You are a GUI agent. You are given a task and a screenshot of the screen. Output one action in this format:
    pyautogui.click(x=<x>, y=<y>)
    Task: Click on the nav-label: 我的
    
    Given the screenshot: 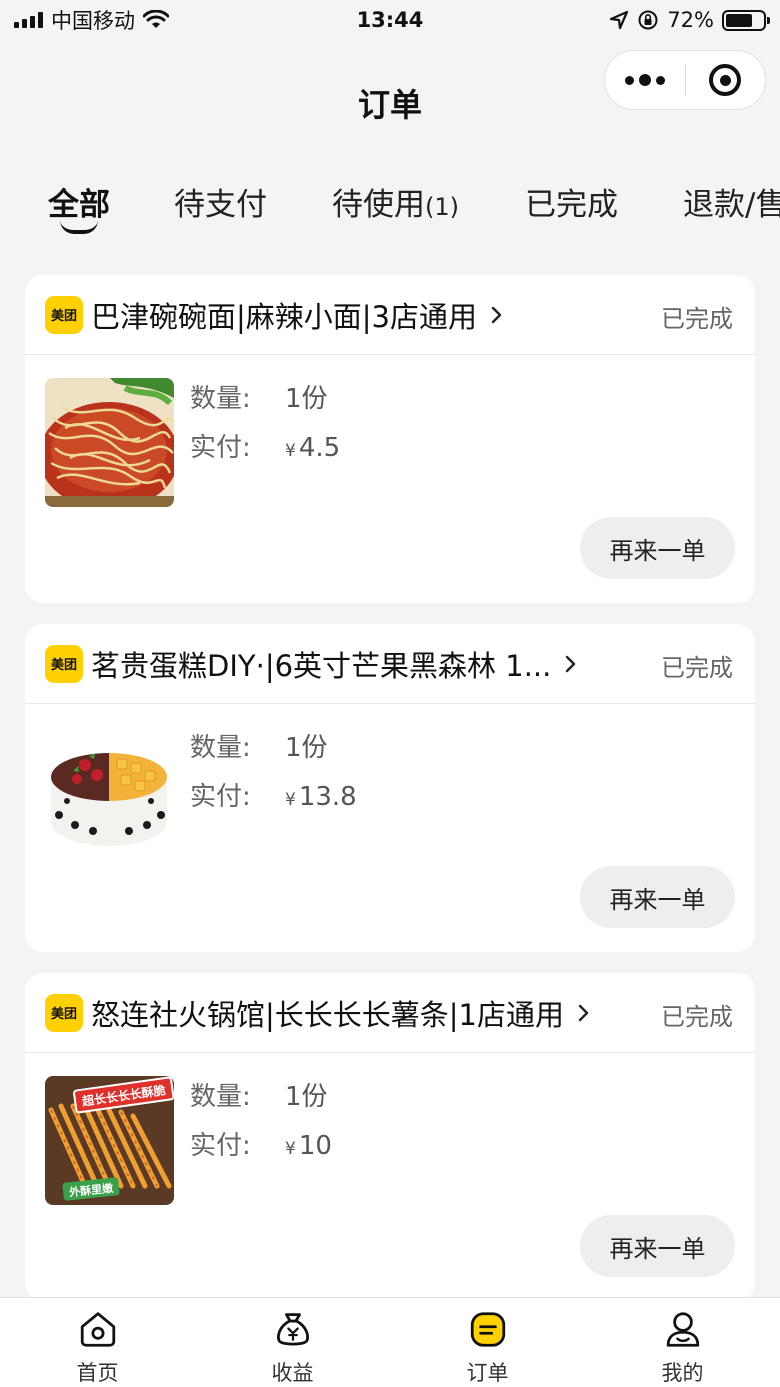 What is the action you would take?
    pyautogui.click(x=682, y=1373)
    